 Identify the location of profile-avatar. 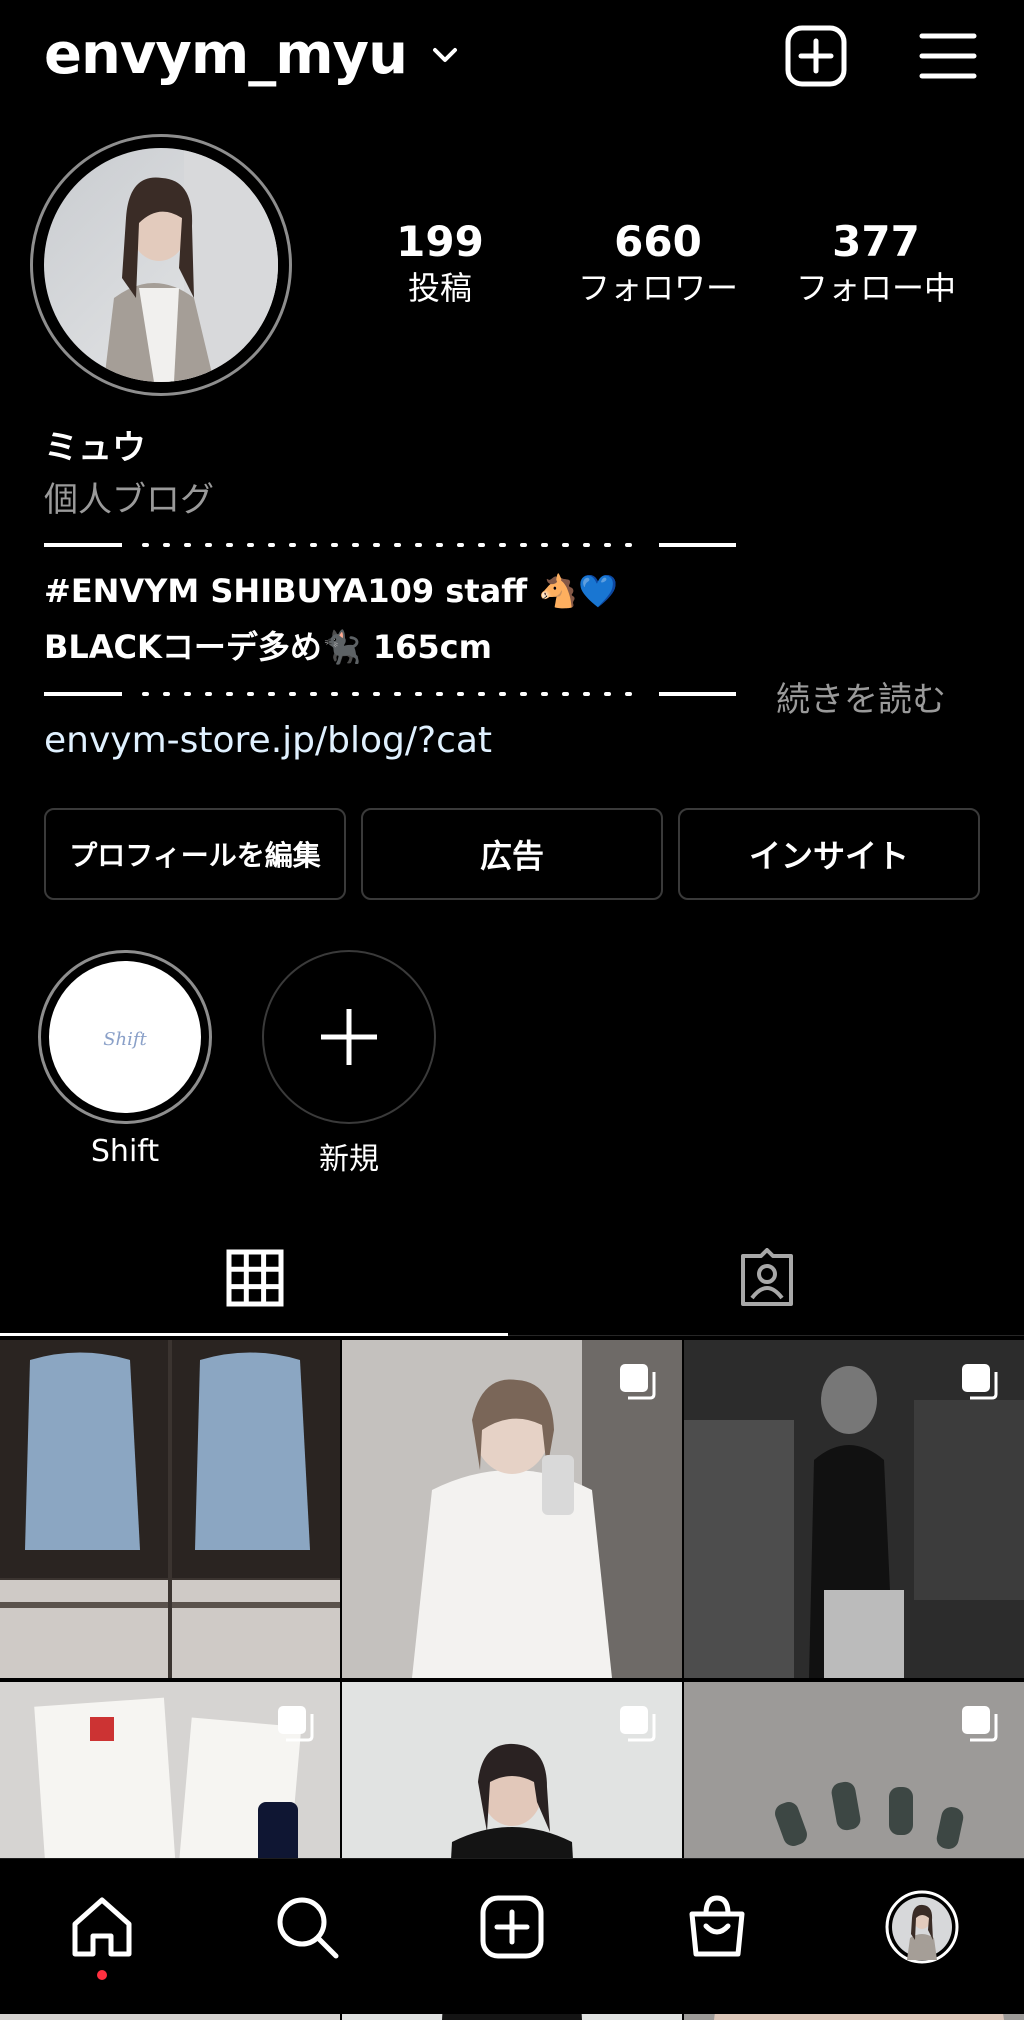
(922, 1927).